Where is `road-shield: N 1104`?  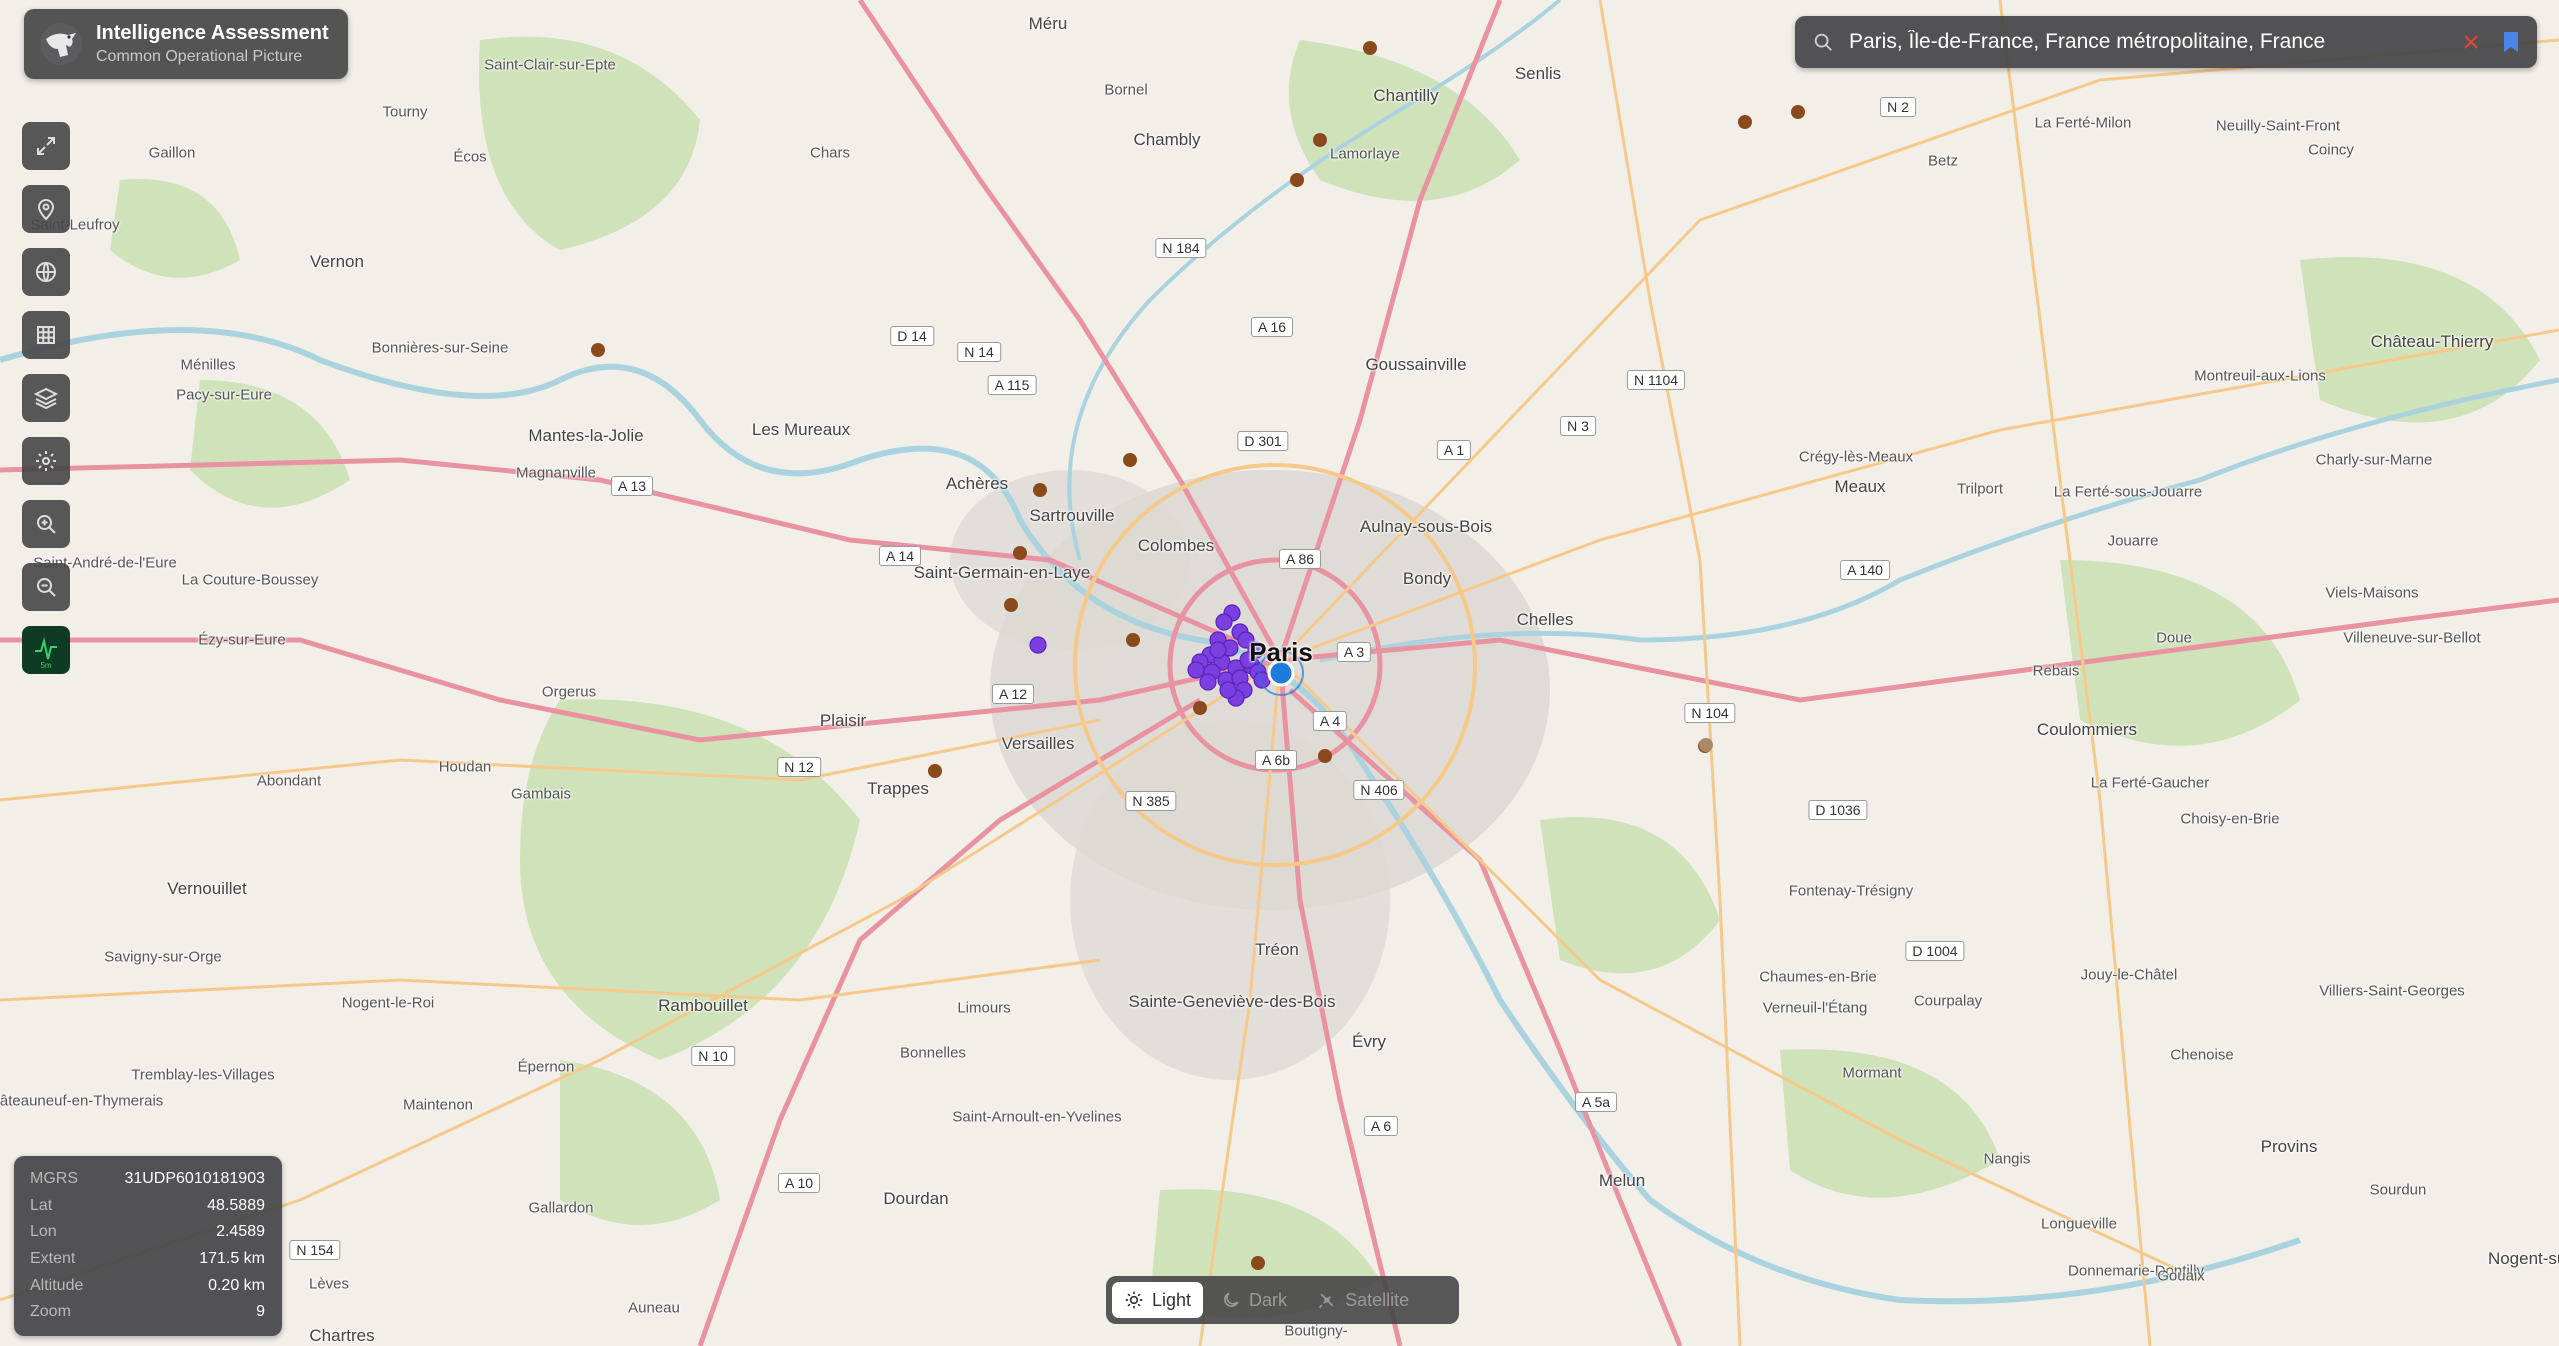
road-shield: N 1104 is located at coordinates (1656, 380).